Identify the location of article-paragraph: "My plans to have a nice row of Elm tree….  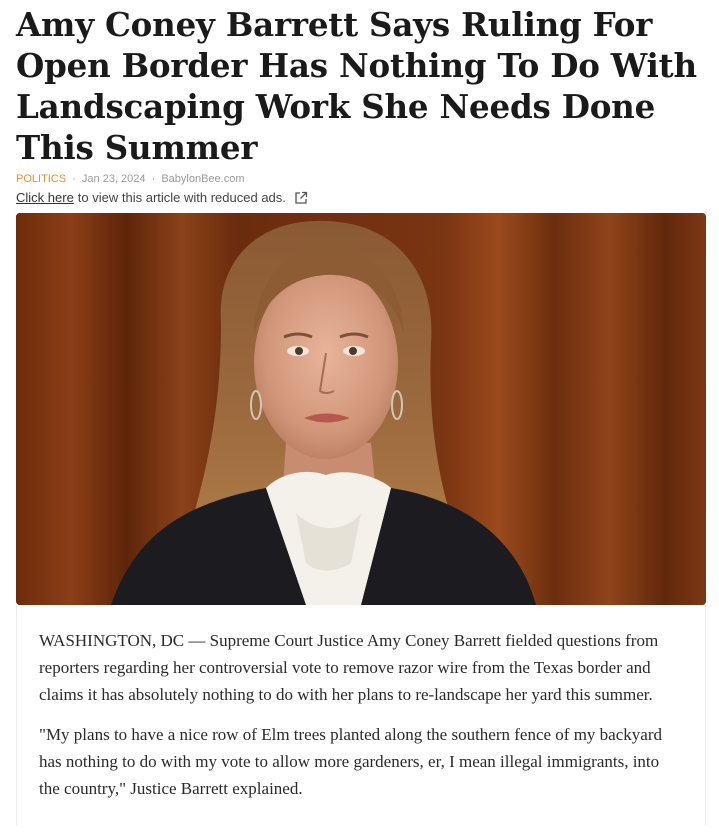
(350, 761).